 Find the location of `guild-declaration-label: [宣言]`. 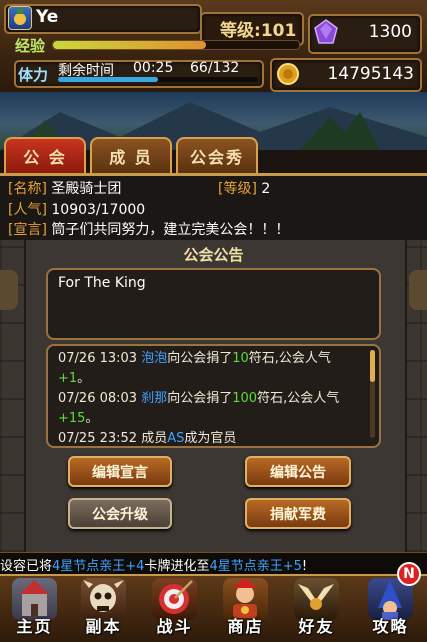

guild-declaration-label: [宣言] is located at coordinates (27, 230).